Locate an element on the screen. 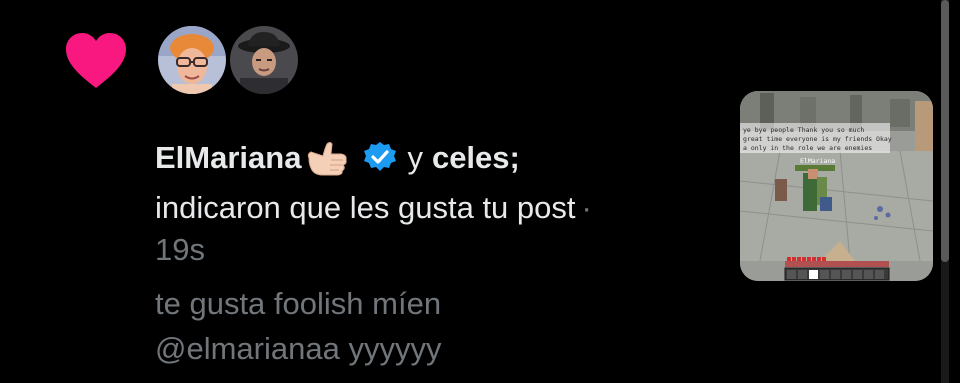 This screenshot has width=960, height=383. notification-header: ElMariana y celes; is located at coordinates (337, 158).